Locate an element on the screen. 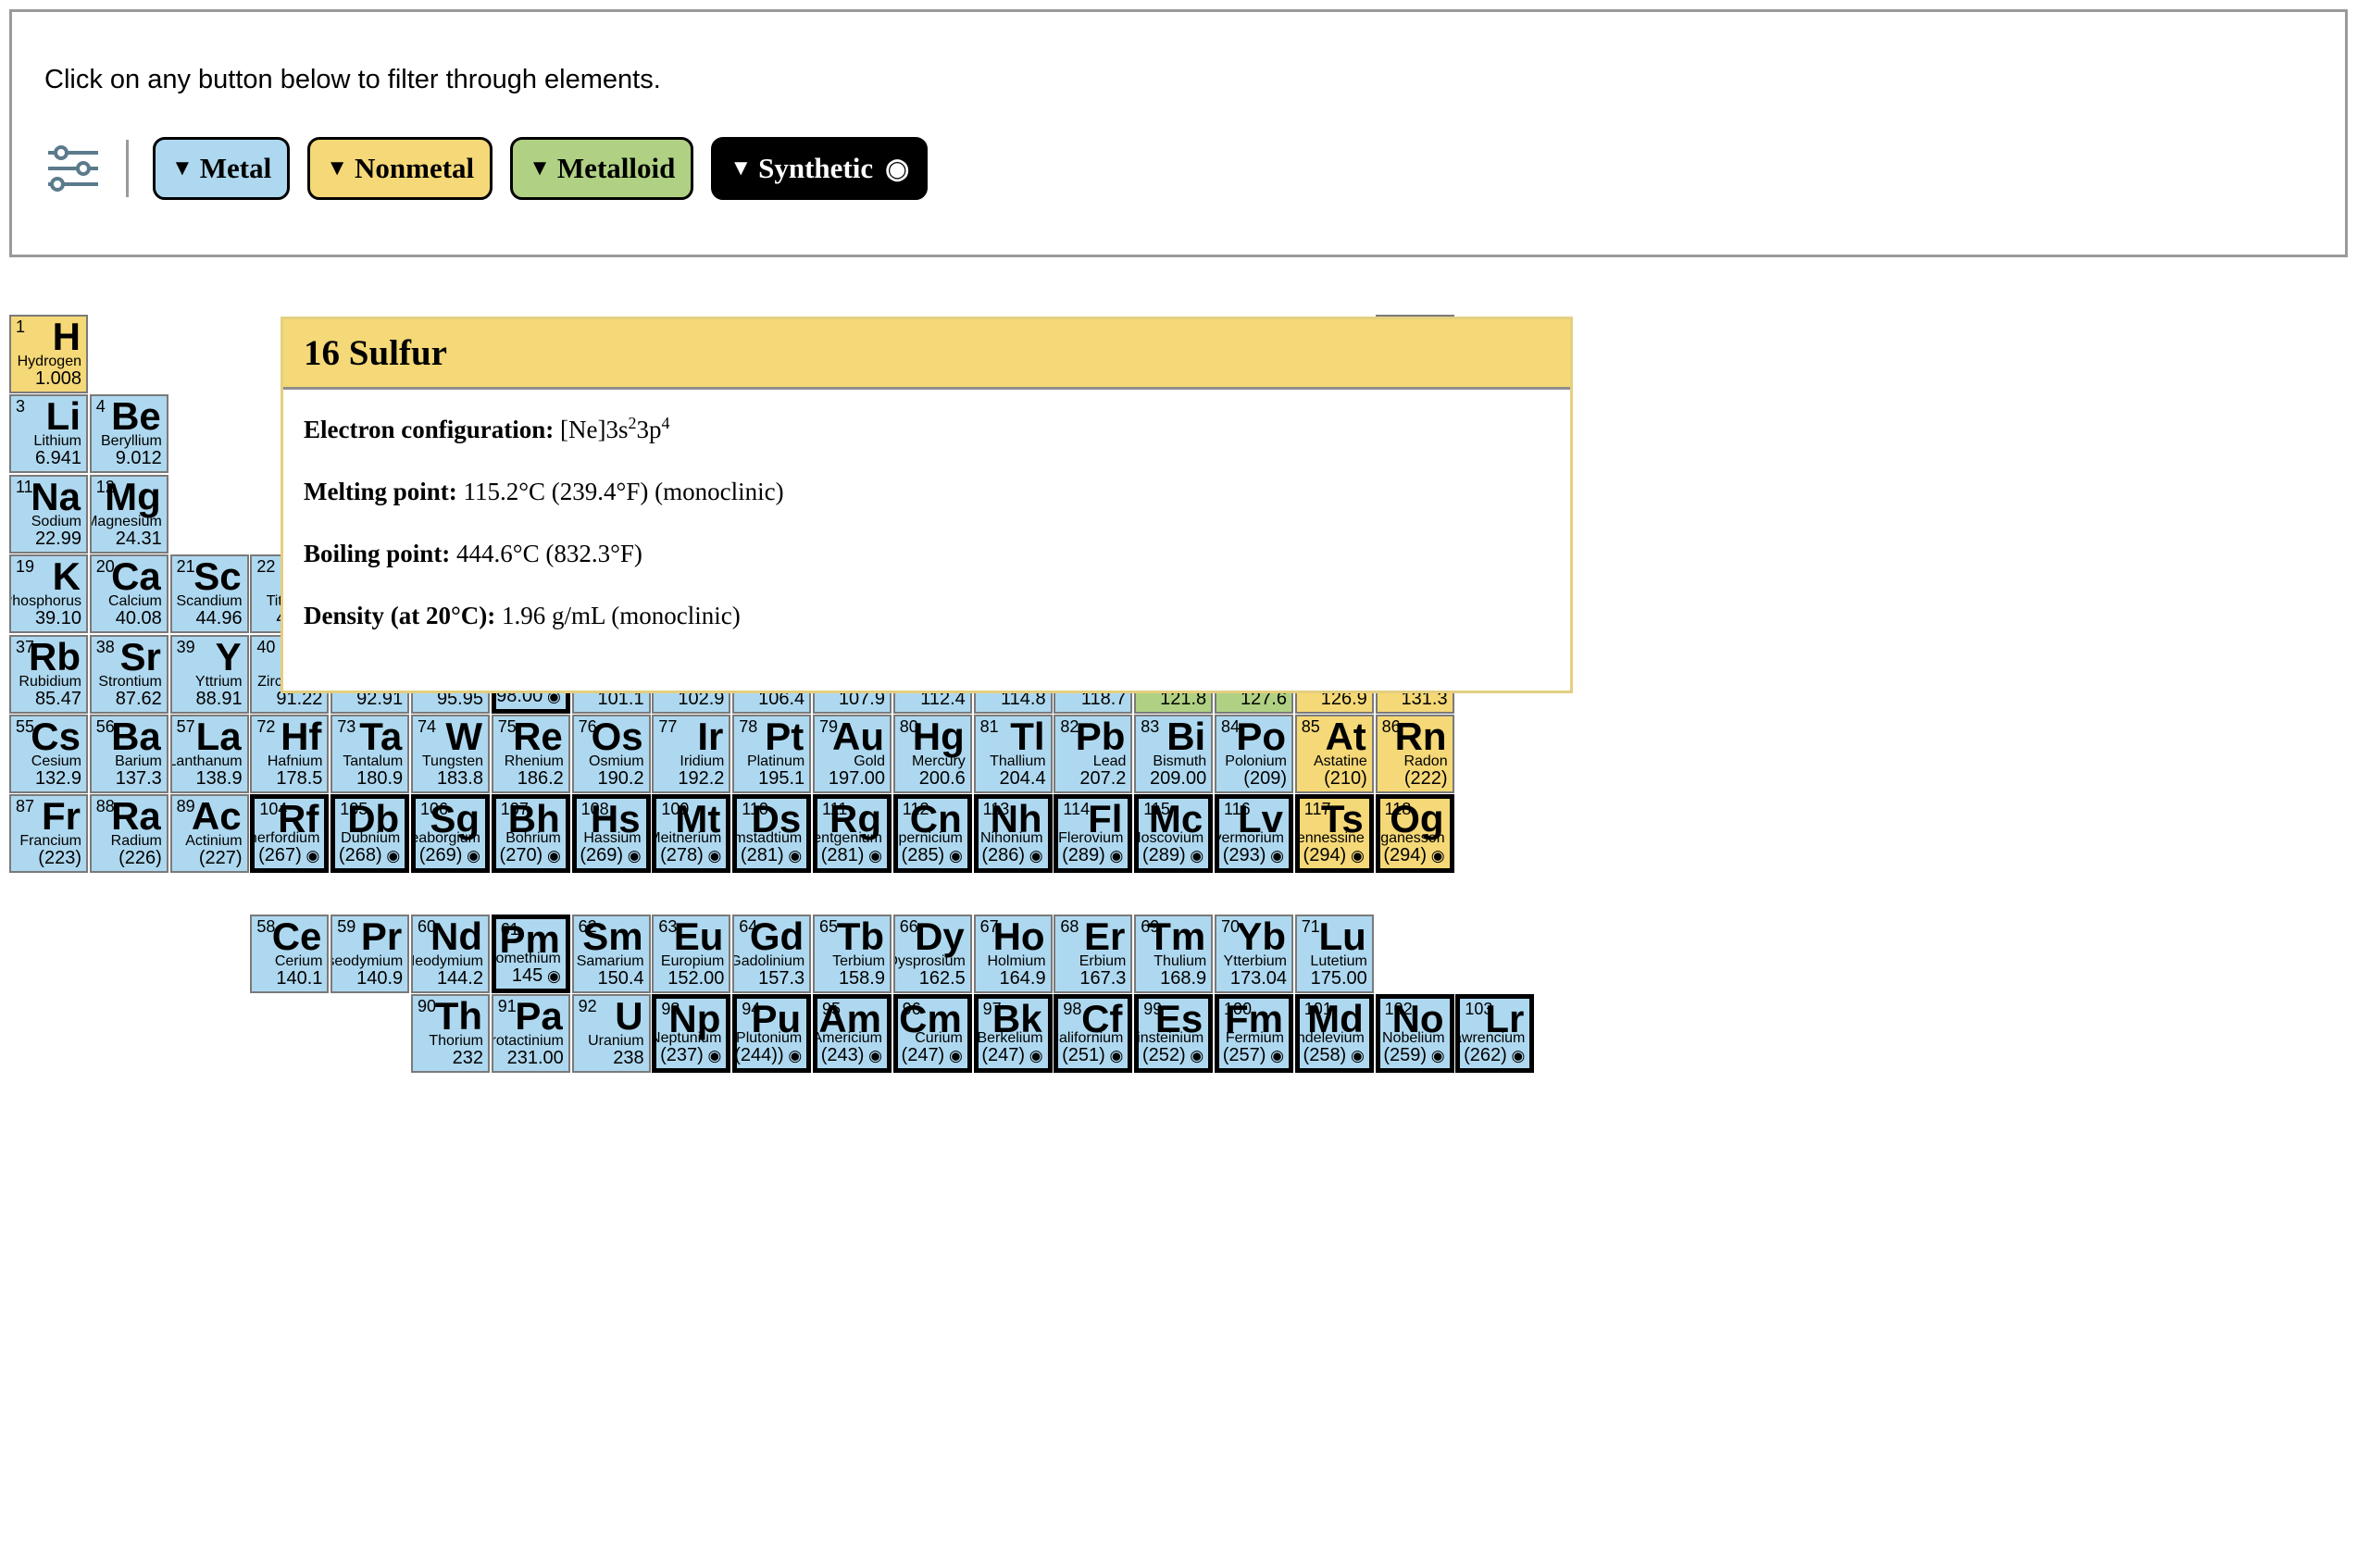 The image size is (2357, 1568). element-cell-nd: 60 Nd Neodymium 144.2 is located at coordinates (450, 954).